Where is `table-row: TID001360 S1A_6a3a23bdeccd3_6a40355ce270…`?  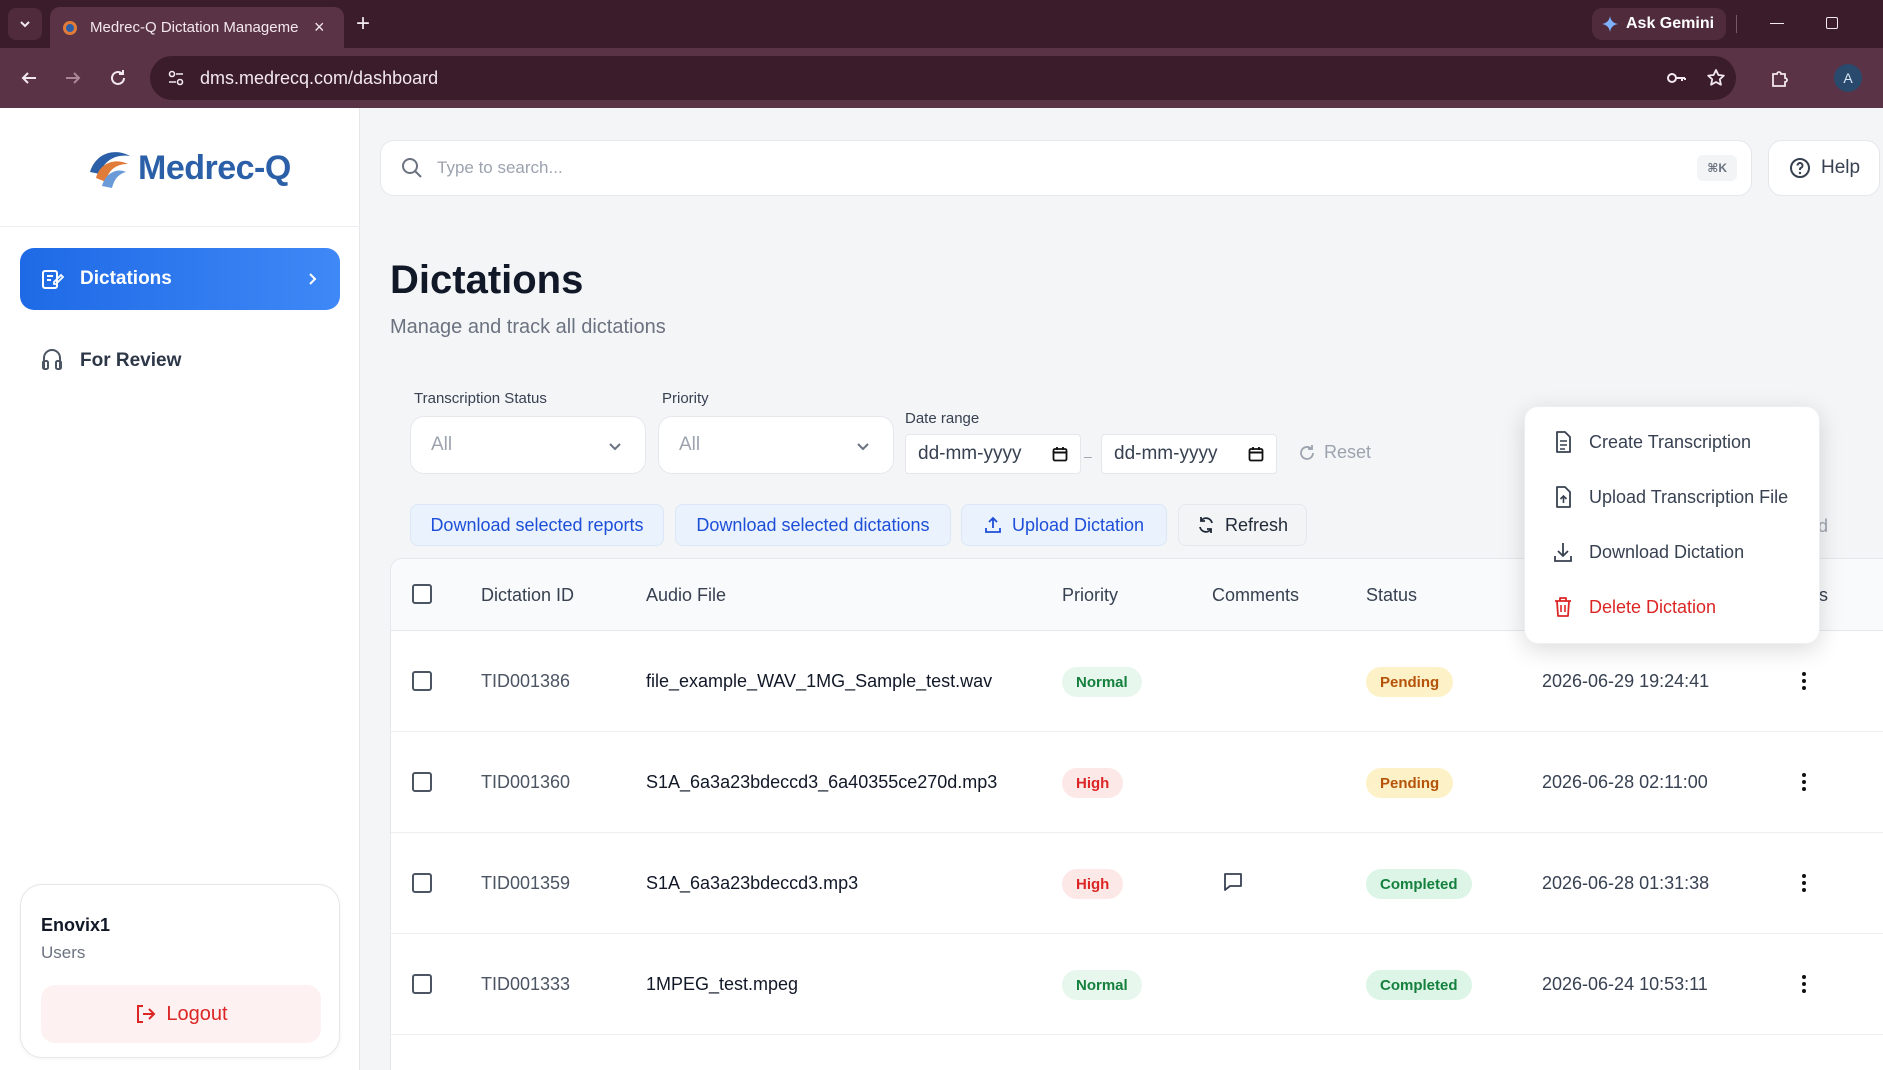 table-row: TID001360 S1A_6a3a23bdeccd3_6a40355ce270… is located at coordinates (1137, 782).